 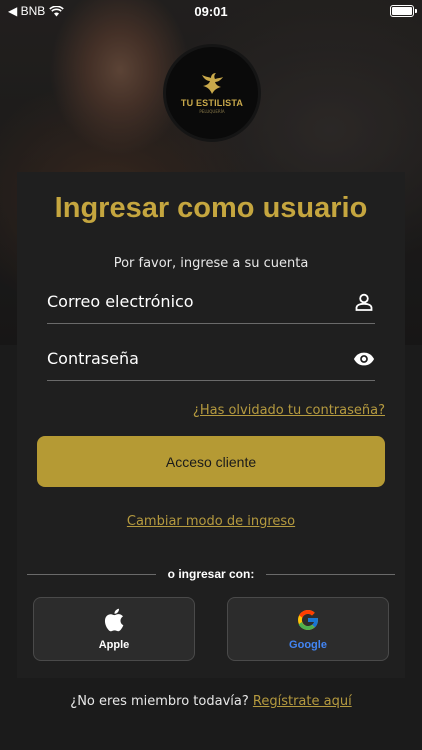 I want to click on user-icon, so click(x=364, y=302).